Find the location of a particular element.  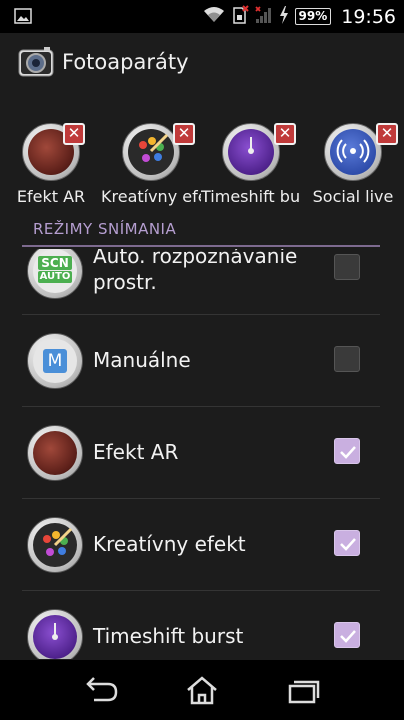

home-button is located at coordinates (202, 690).